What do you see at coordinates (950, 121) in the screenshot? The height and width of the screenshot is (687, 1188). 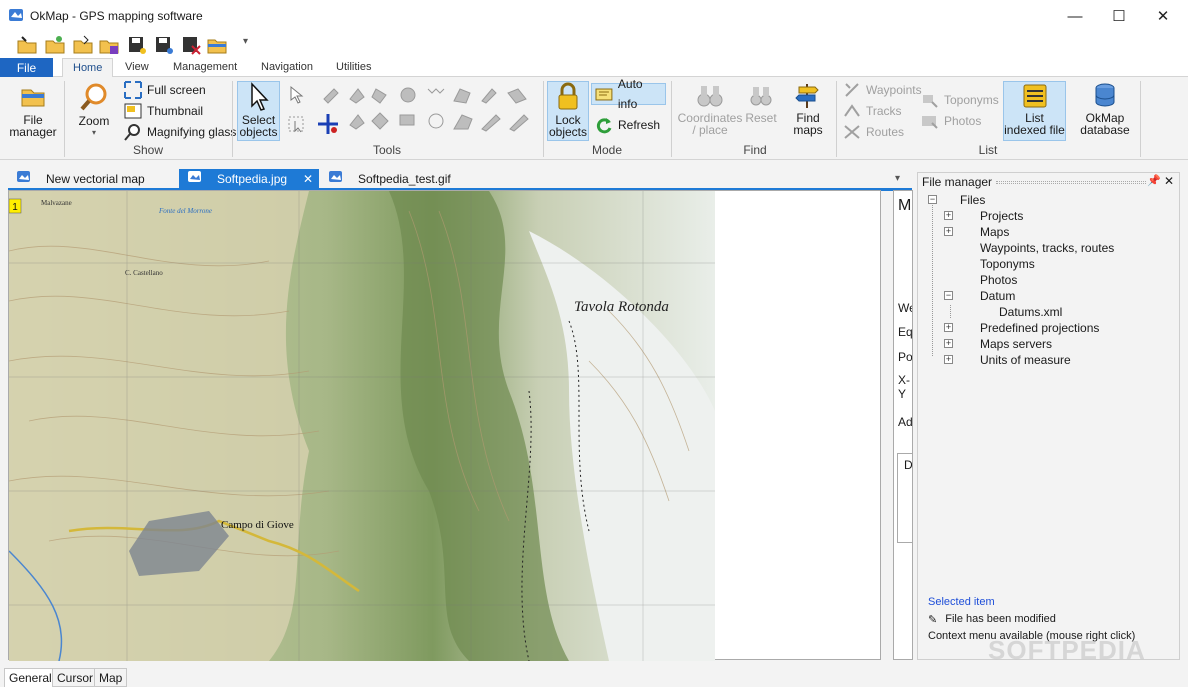 I see `photos-button: Photos` at bounding box center [950, 121].